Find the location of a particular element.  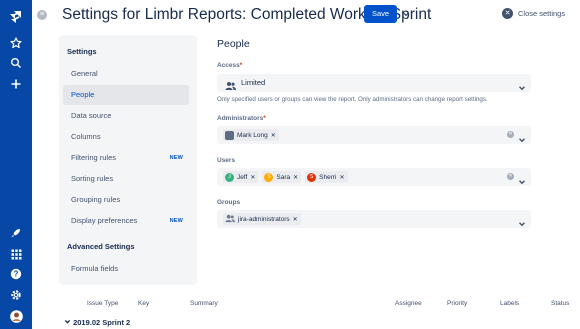

access-label-text: Access is located at coordinates (228, 65).